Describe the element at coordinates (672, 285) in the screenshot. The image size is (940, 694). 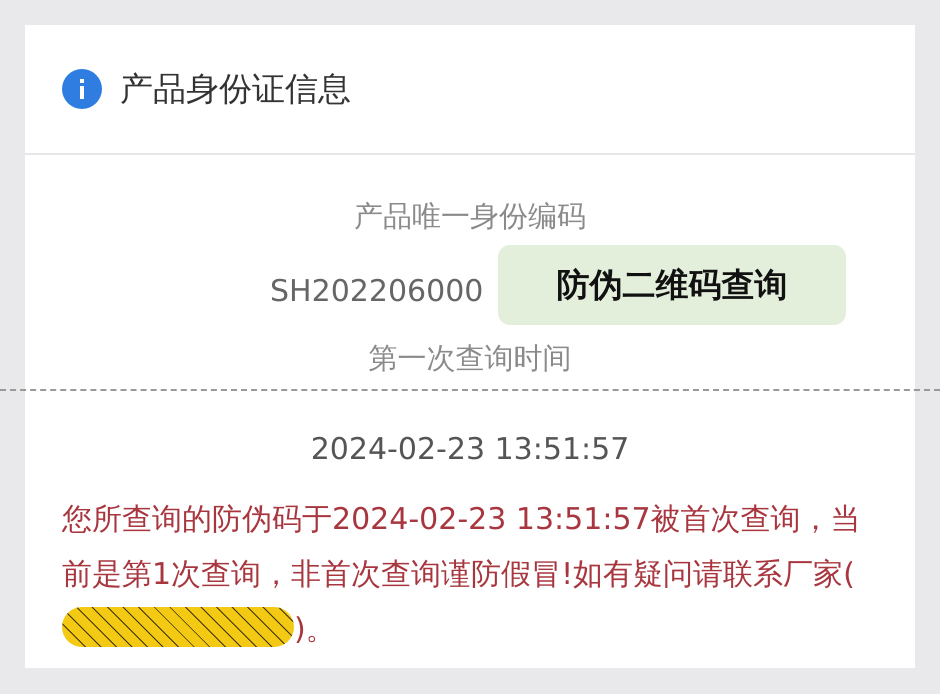
I see `overlay-label: 防伪二维码查询` at that location.